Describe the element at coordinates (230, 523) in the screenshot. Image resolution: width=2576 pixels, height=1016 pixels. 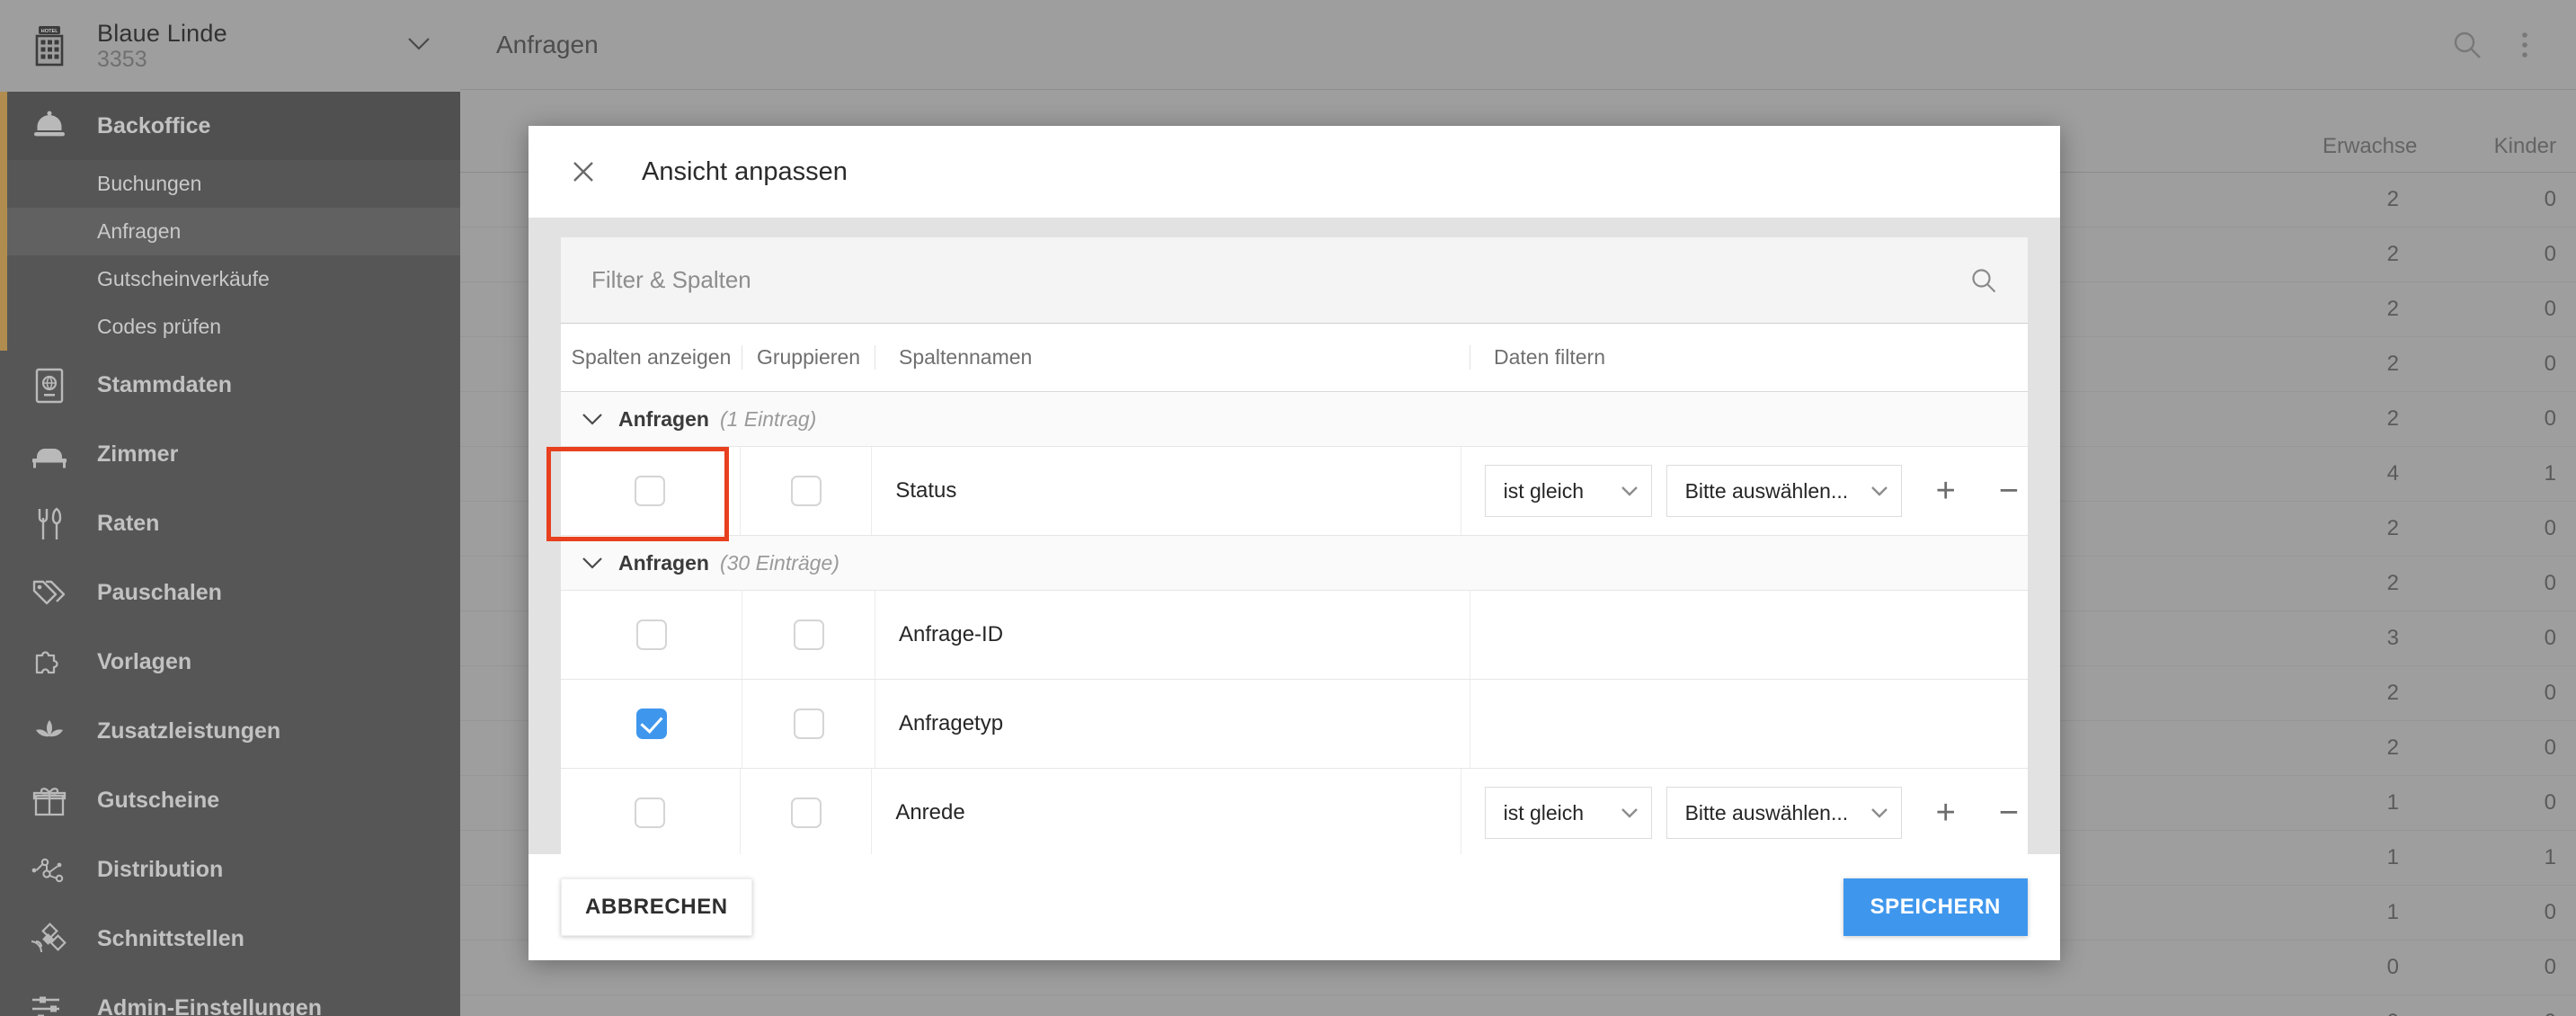
I see `sidebar-item-raten: Raten` at that location.